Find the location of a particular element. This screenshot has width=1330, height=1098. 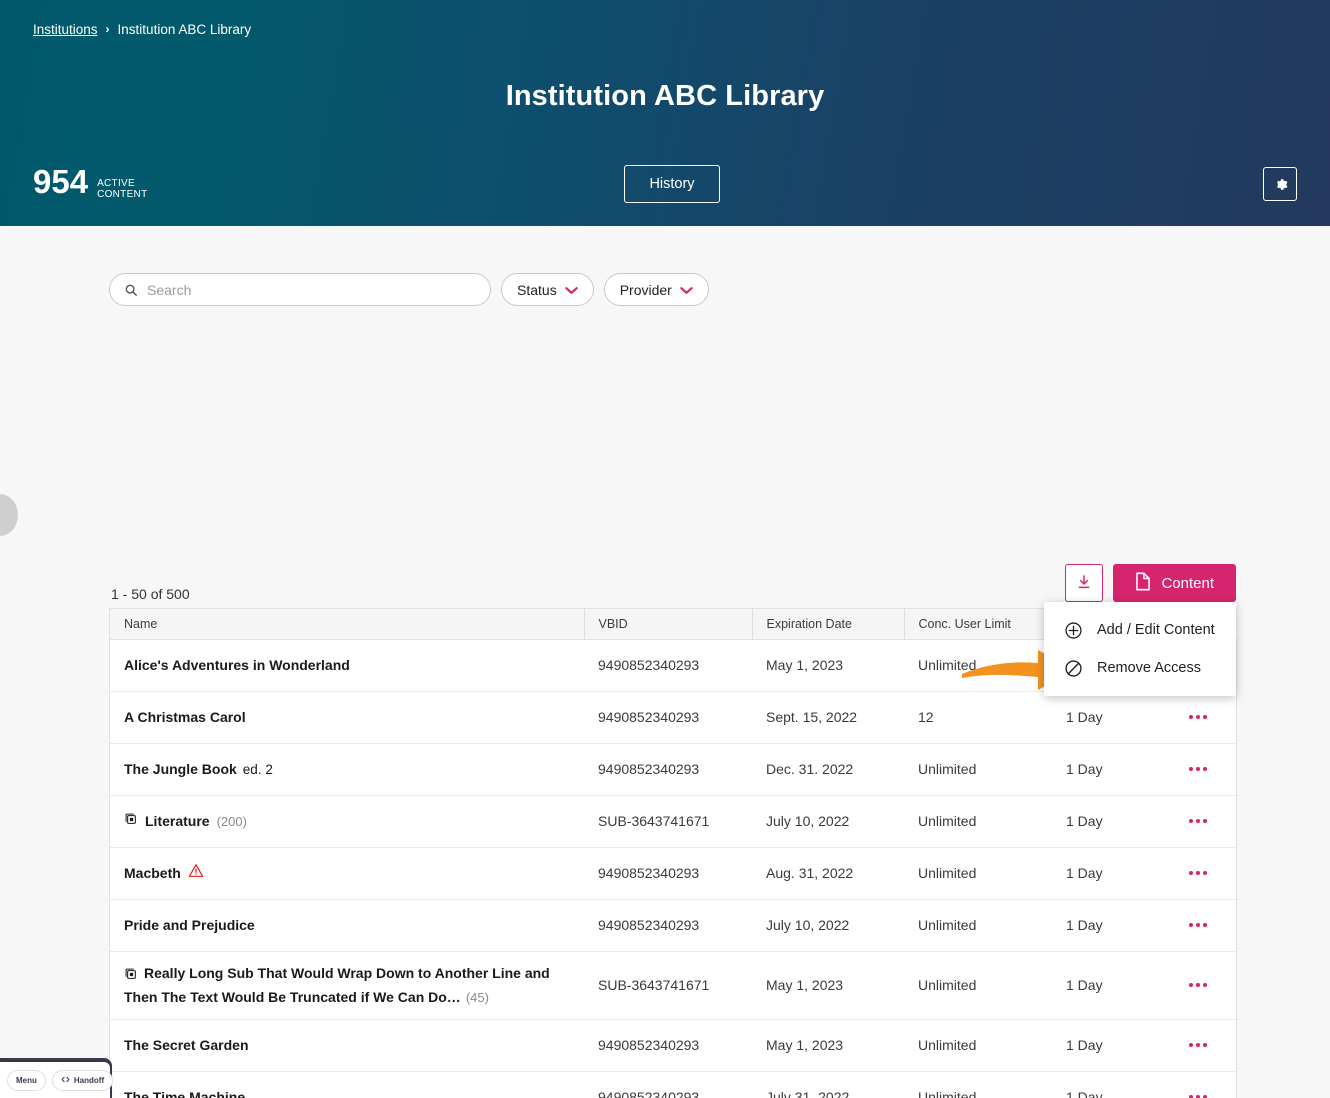

content-name-text: Alice's Adventures in Wonderland is located at coordinates (237, 664).